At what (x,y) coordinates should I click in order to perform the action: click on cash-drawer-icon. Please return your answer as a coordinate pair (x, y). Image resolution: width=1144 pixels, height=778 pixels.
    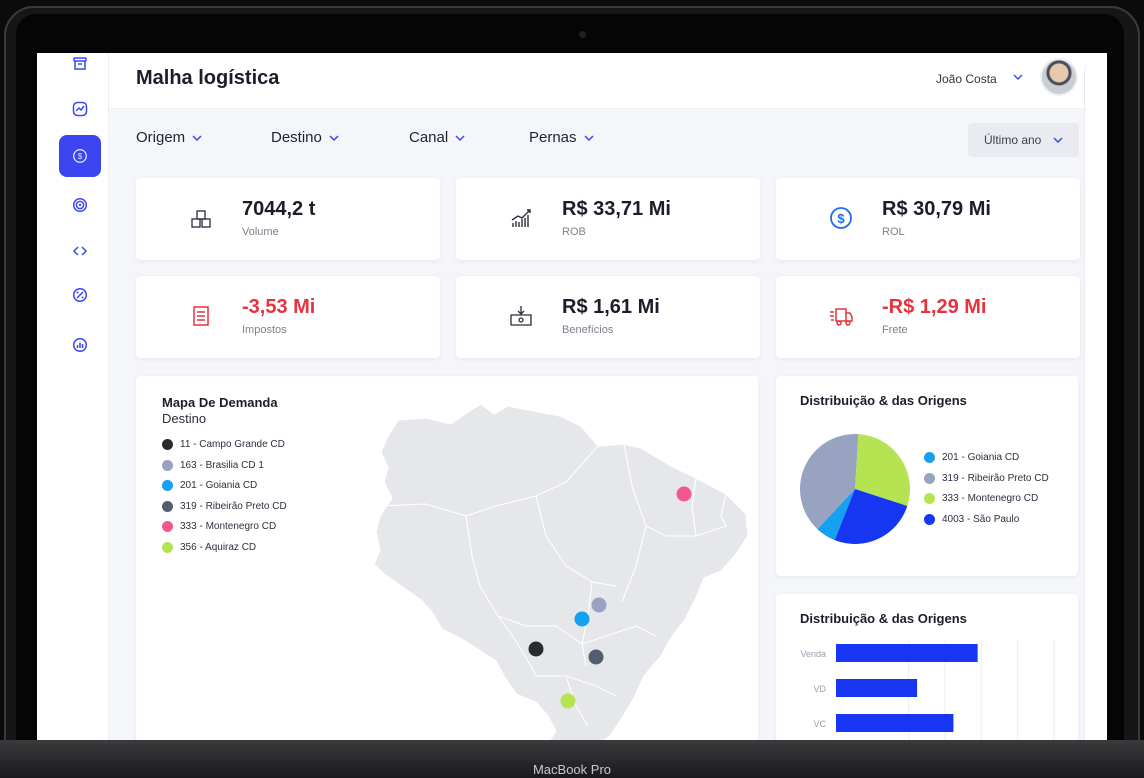
    Looking at the image, I should click on (521, 316).